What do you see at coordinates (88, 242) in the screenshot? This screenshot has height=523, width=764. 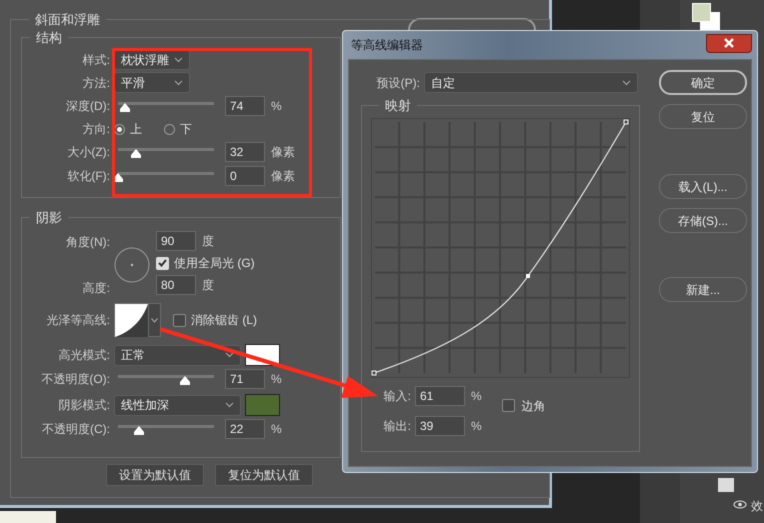 I see `field-label: 角度(N):` at bounding box center [88, 242].